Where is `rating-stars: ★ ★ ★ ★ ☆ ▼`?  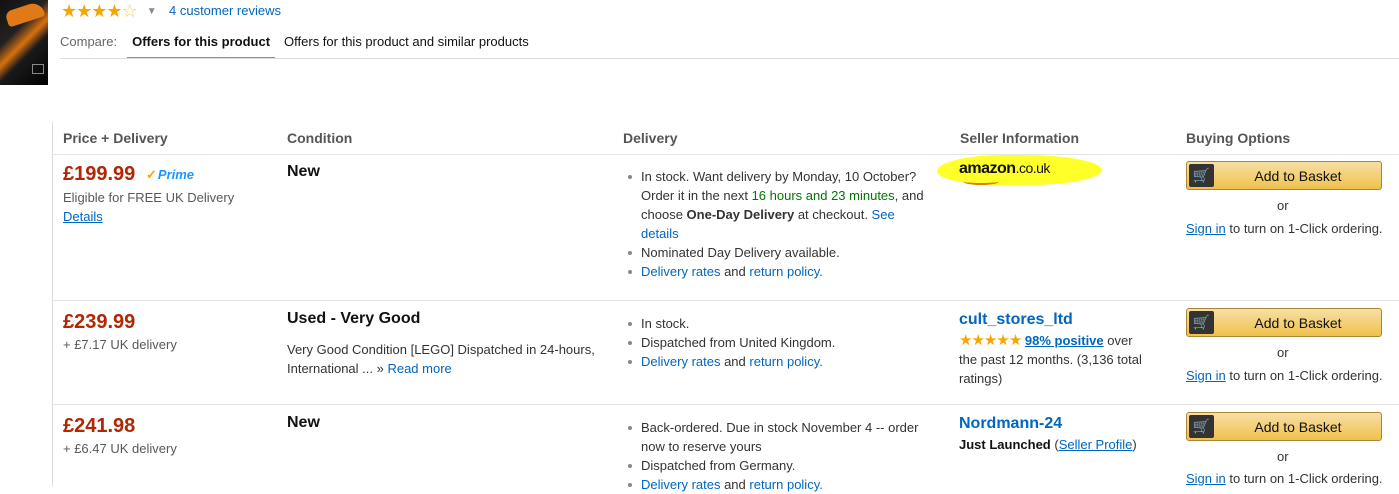 rating-stars: ★ ★ ★ ★ ☆ ▼ is located at coordinates (109, 11).